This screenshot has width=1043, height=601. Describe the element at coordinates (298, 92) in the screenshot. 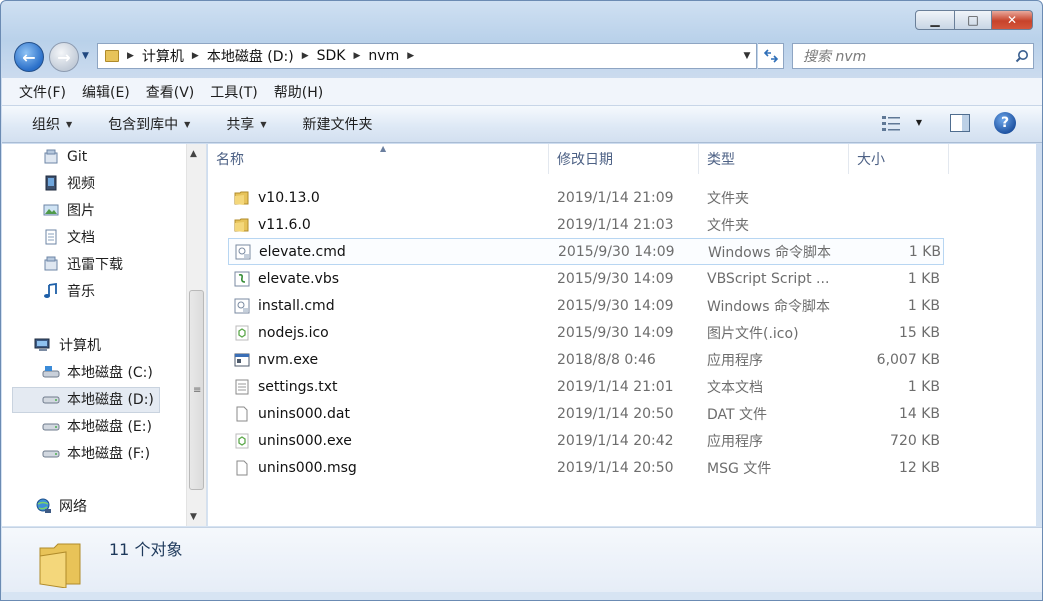

I see `menu-help: 帮助(H)` at that location.